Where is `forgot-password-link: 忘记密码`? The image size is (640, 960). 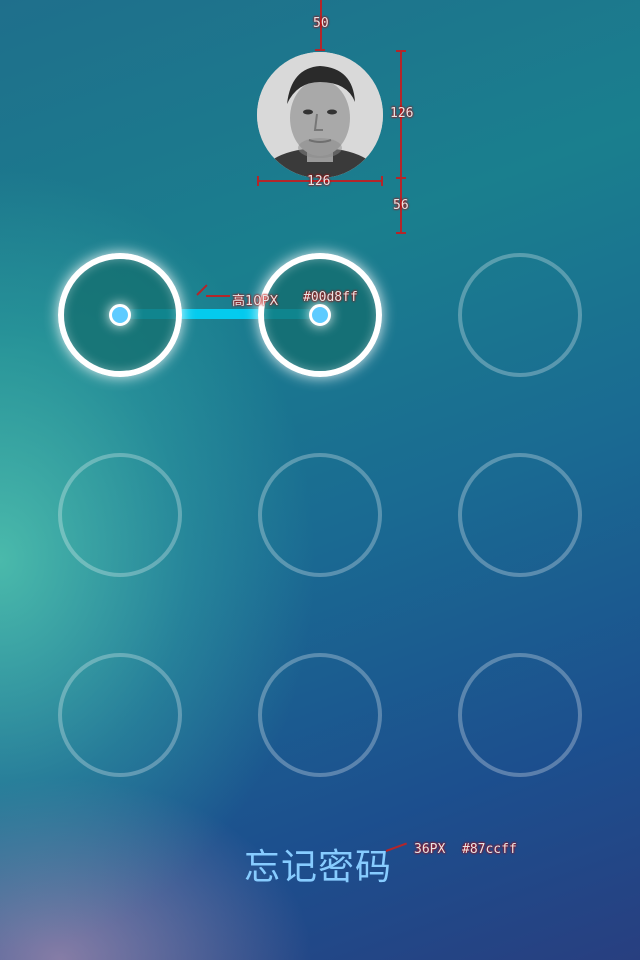
forgot-password-link: 忘记密码 is located at coordinates (318, 864).